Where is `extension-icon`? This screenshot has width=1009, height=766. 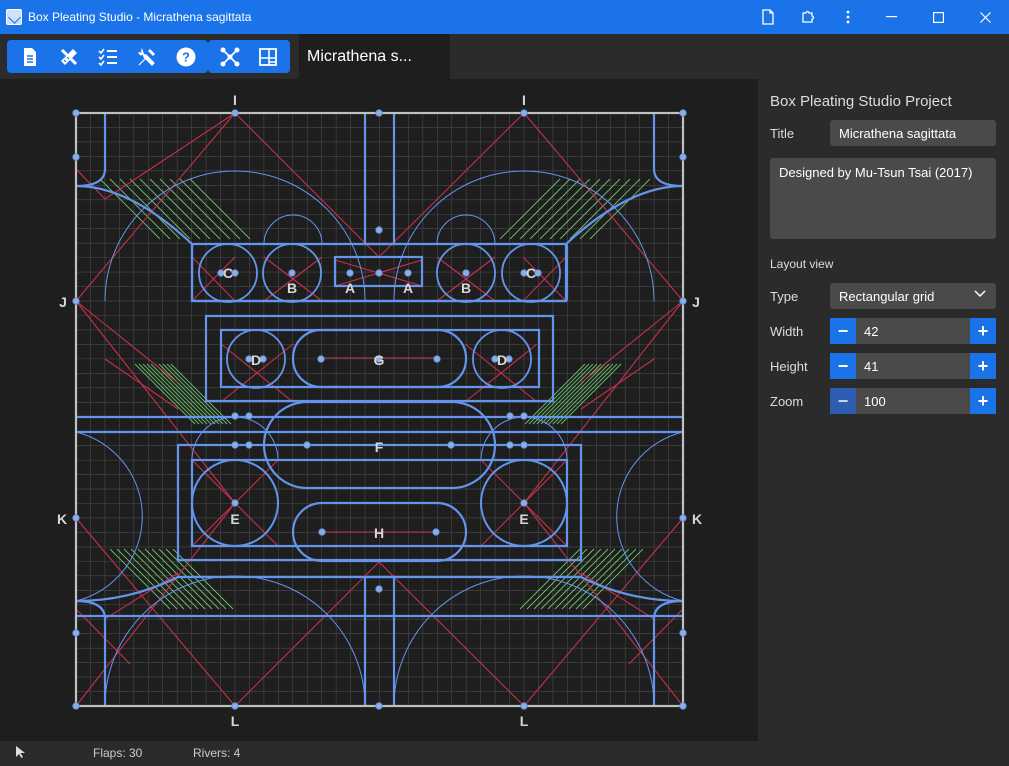 extension-icon is located at coordinates (808, 17).